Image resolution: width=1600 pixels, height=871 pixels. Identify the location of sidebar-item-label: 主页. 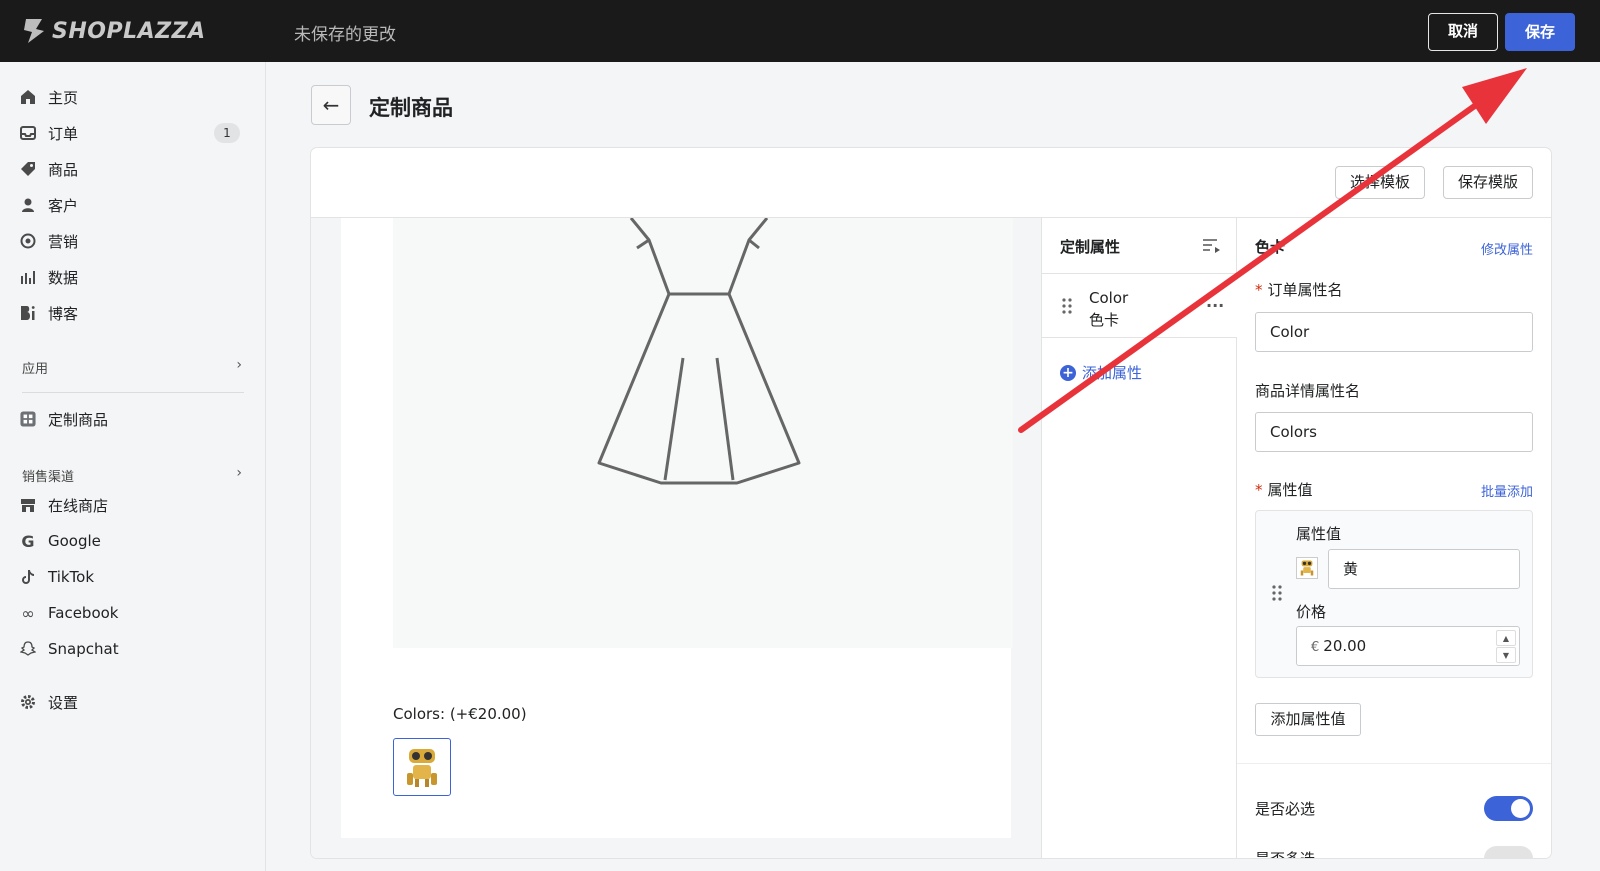
(63, 97).